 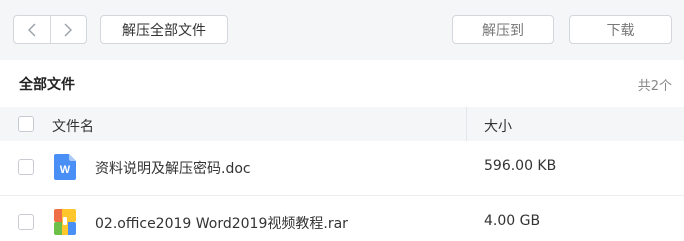 I want to click on file-name: 资料说明及解压密码.doc, so click(x=173, y=168).